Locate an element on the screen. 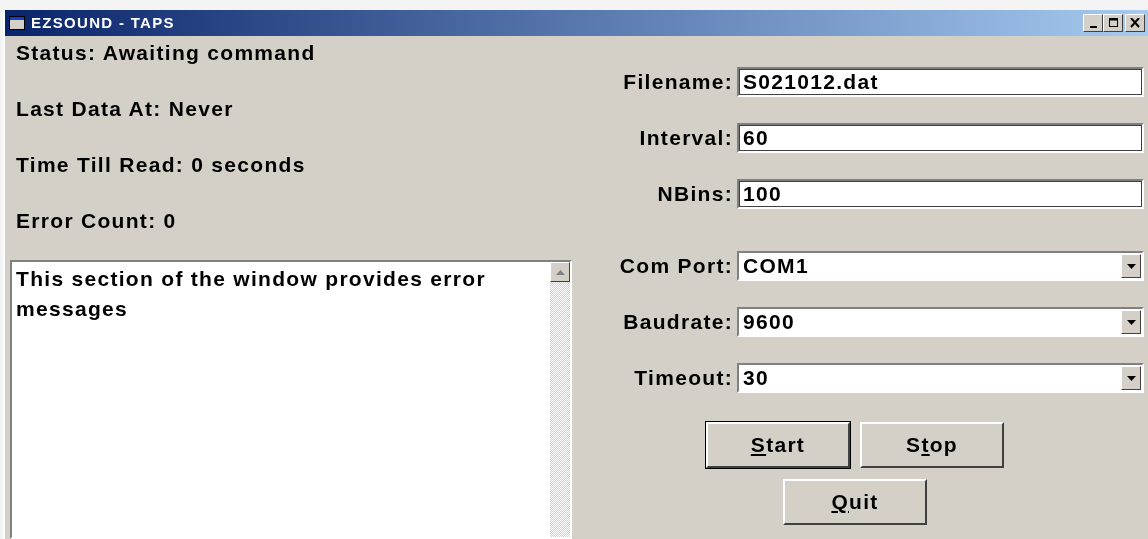 Image resolution: width=1148 pixels, height=539 pixels. scroll-up-button is located at coordinates (560, 272).